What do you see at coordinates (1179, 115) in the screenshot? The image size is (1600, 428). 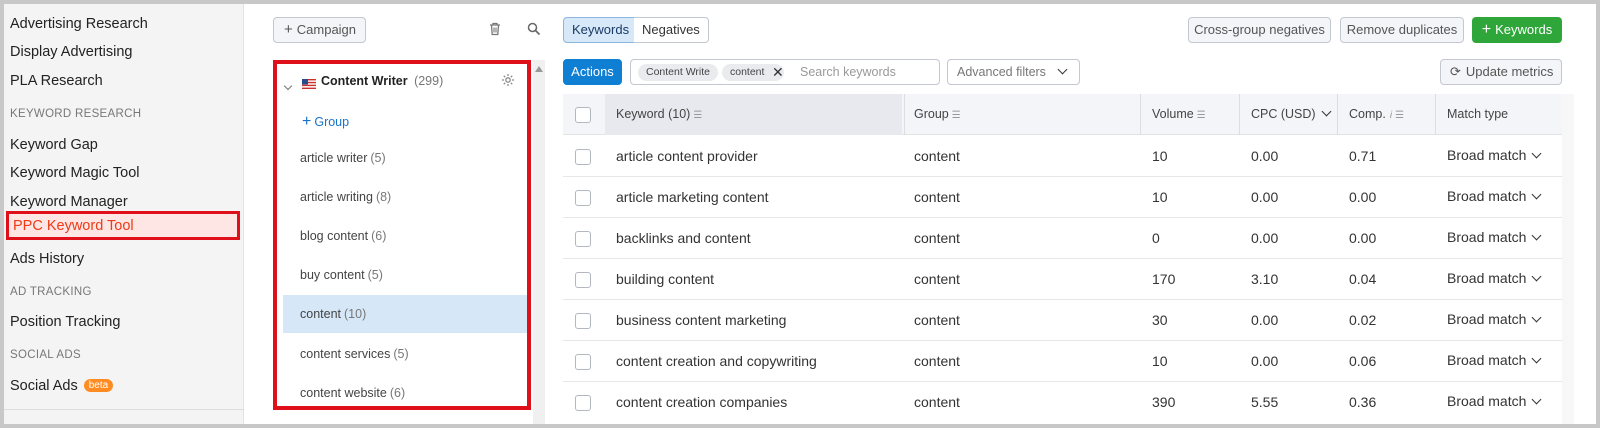 I see `col-volume-header: Volume ☰` at bounding box center [1179, 115].